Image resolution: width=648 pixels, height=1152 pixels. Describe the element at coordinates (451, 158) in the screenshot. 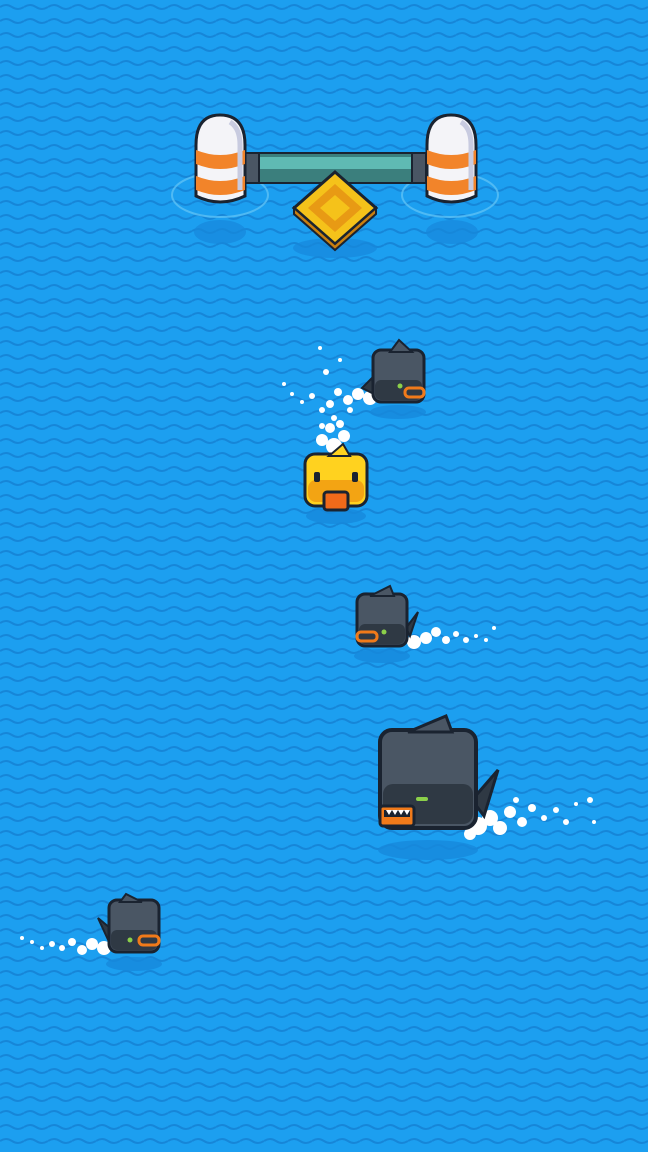

I see `right-buoy` at that location.